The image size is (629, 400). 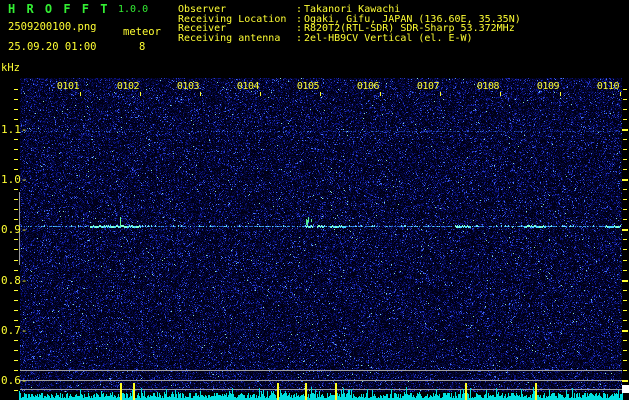 What do you see at coordinates (248, 86) in the screenshot?
I see `time-tick-label: 0104` at bounding box center [248, 86].